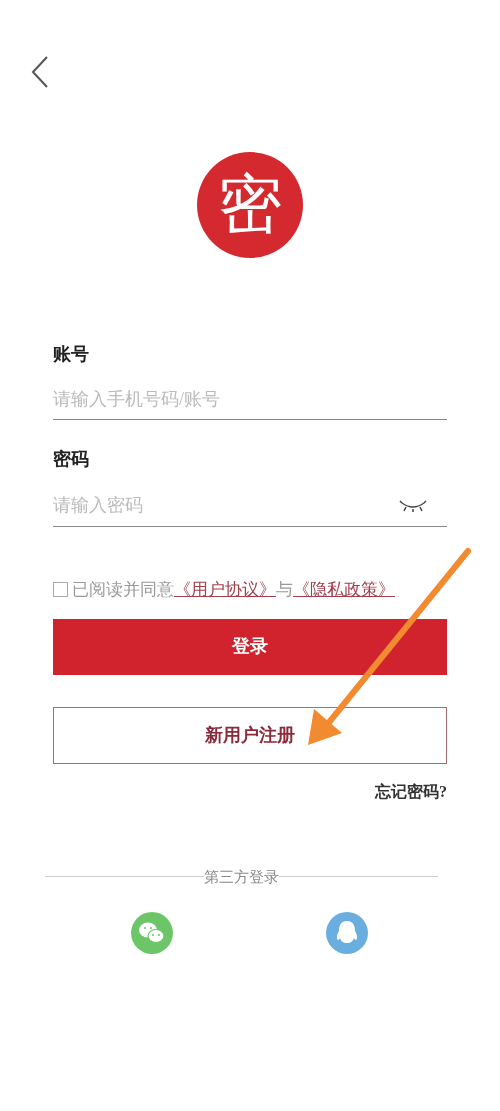  What do you see at coordinates (250, 400) in the screenshot?
I see `account-field: 请输入手机号码/账号` at bounding box center [250, 400].